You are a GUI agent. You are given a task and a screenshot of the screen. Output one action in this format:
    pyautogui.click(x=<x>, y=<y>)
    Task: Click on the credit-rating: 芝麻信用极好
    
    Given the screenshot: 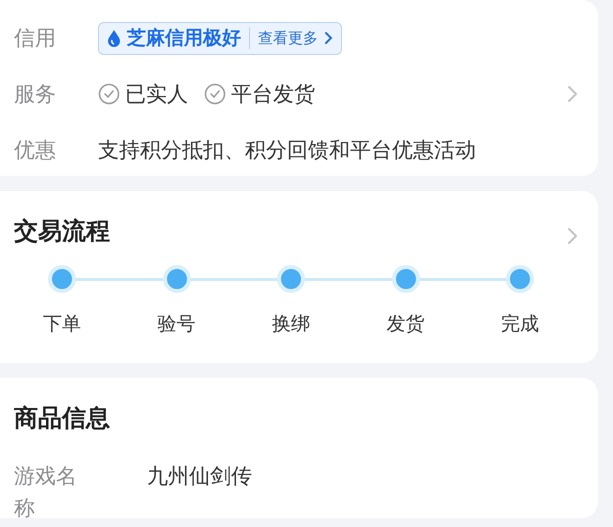 What is the action you would take?
    pyautogui.click(x=184, y=38)
    